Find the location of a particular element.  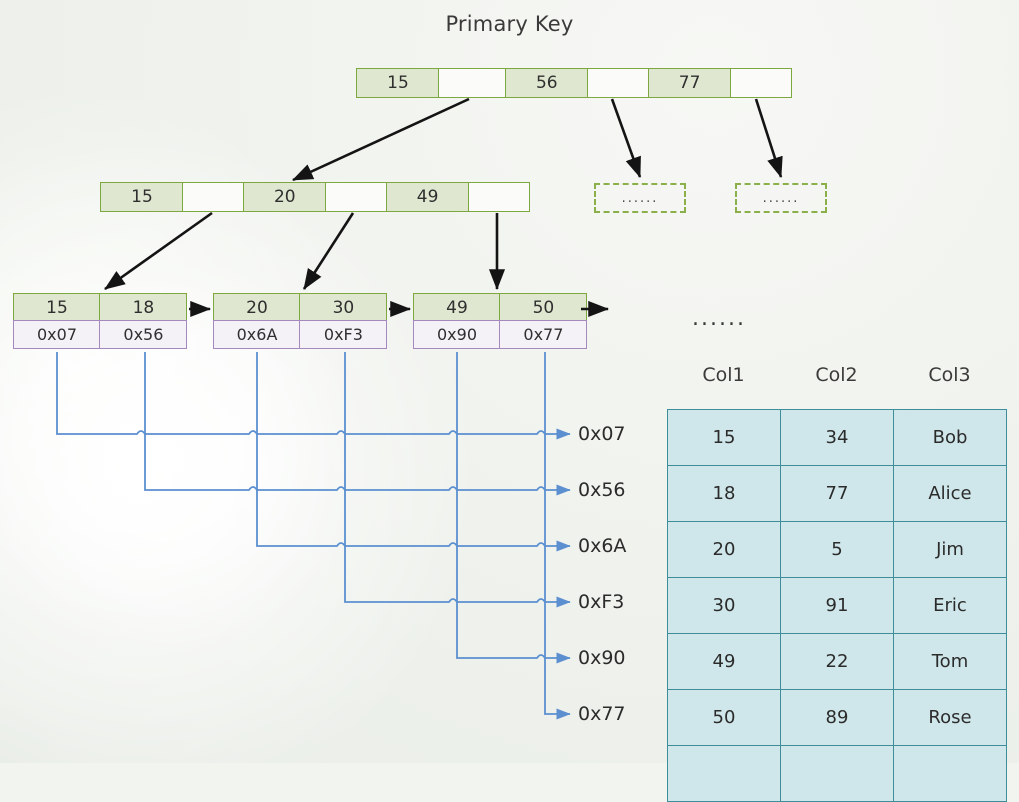

tree-edges-level0 is located at coordinates (537, 139).